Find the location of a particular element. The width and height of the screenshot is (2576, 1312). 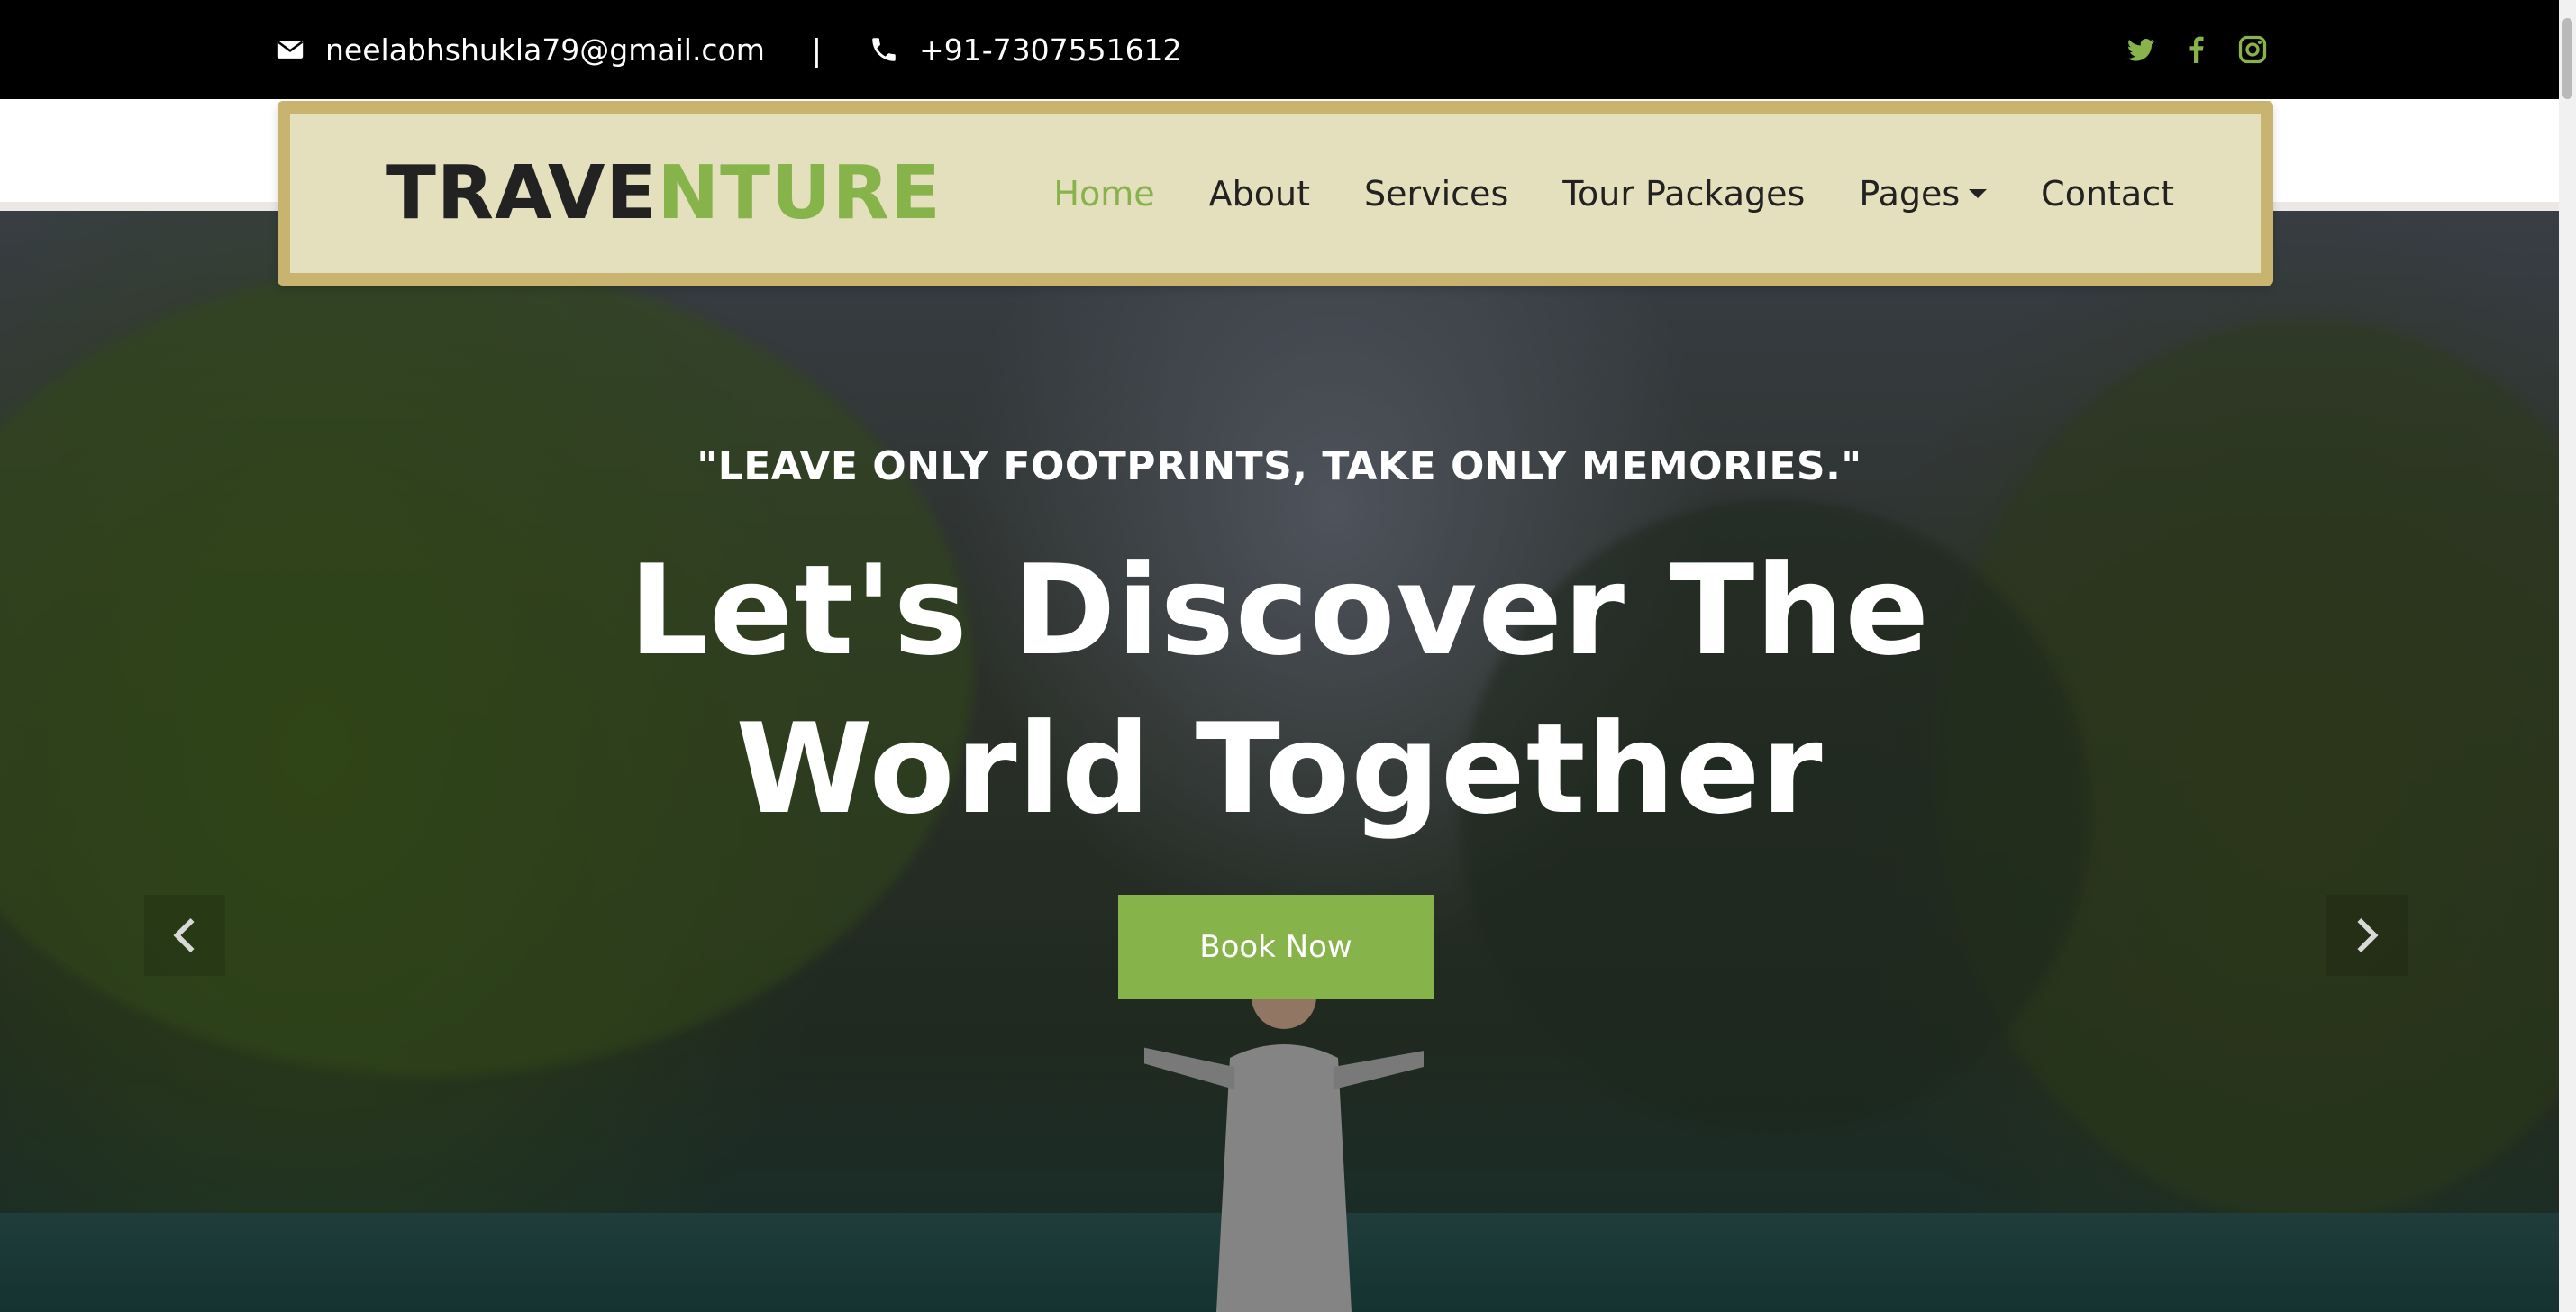

carousel-next-button is located at coordinates (2367, 936).